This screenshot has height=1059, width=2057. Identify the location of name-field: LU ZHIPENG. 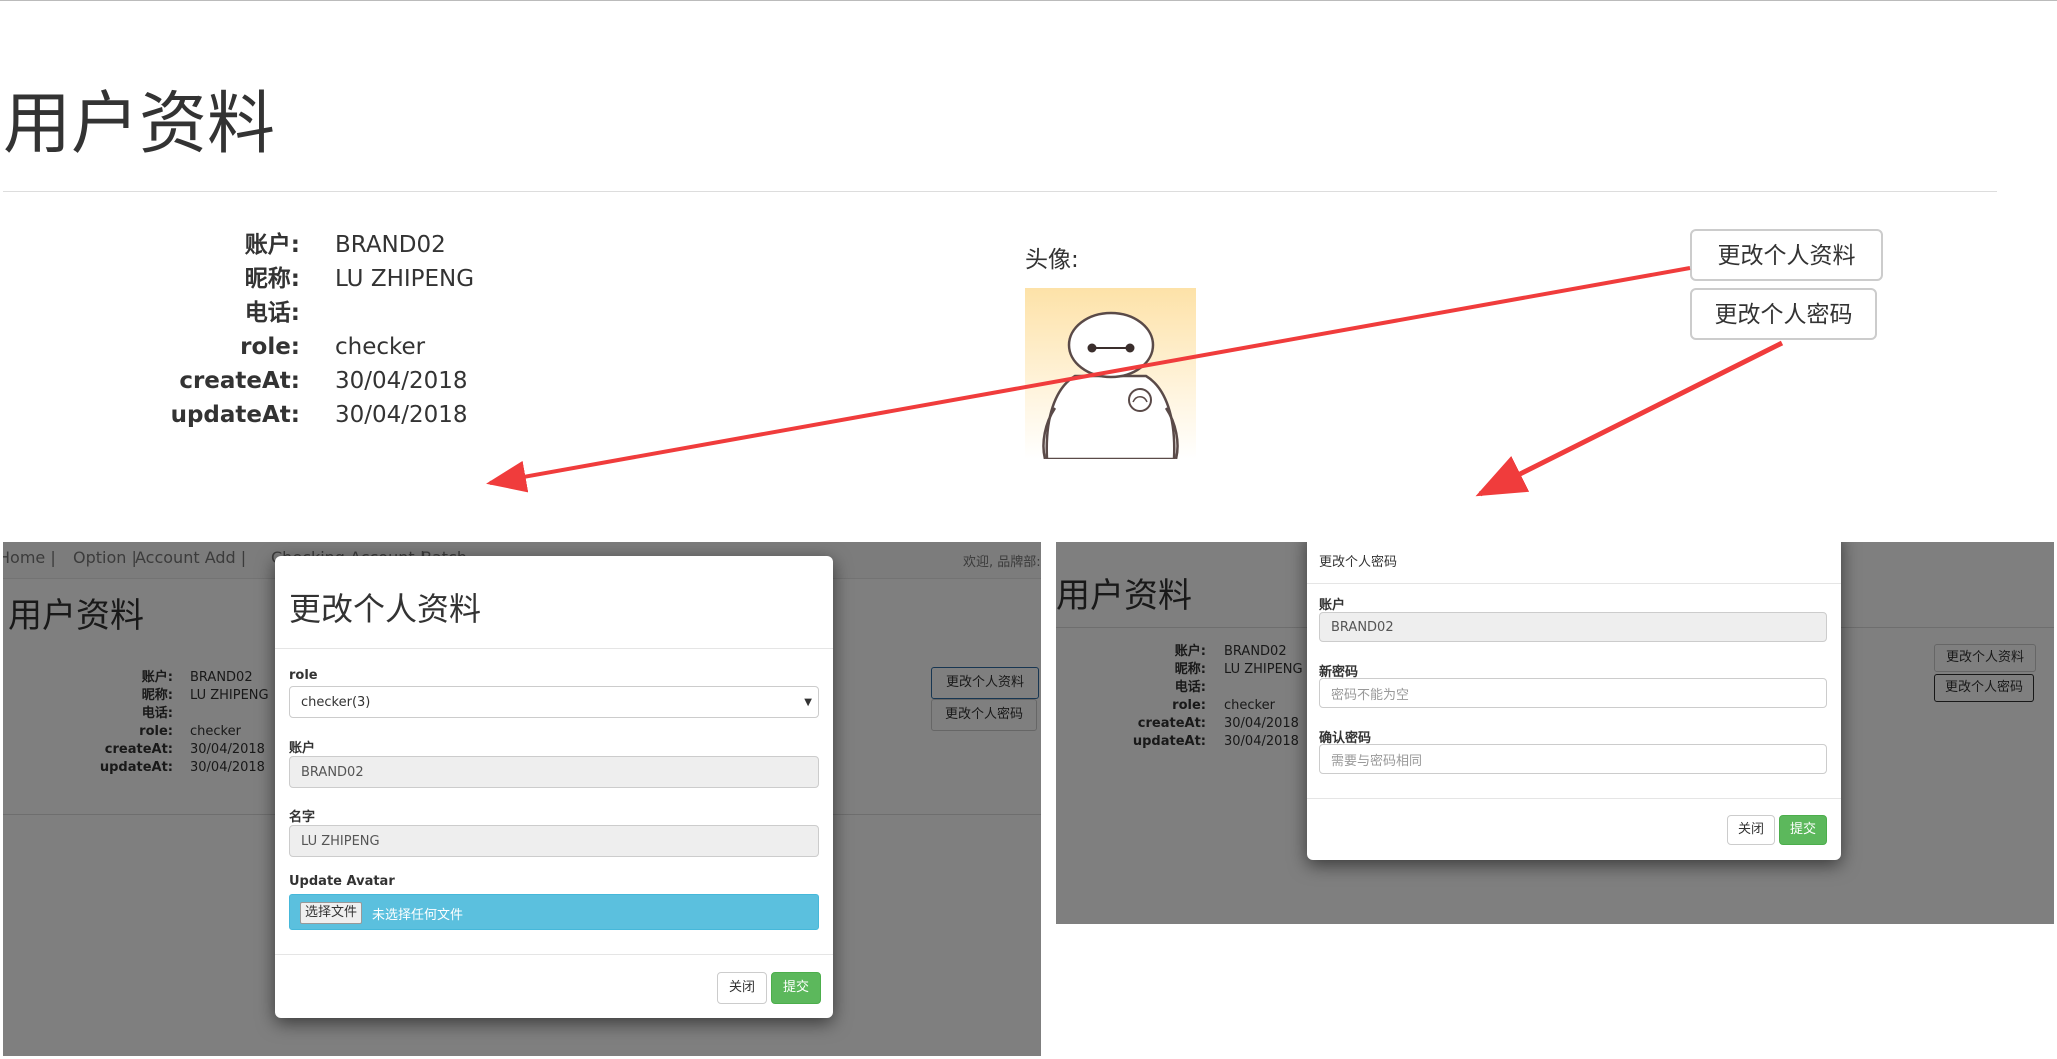
(554, 841).